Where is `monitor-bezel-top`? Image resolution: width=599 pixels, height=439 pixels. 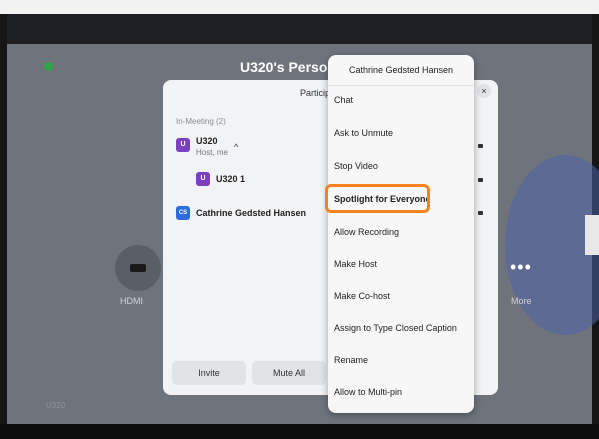 monitor-bezel-top is located at coordinates (299, 7).